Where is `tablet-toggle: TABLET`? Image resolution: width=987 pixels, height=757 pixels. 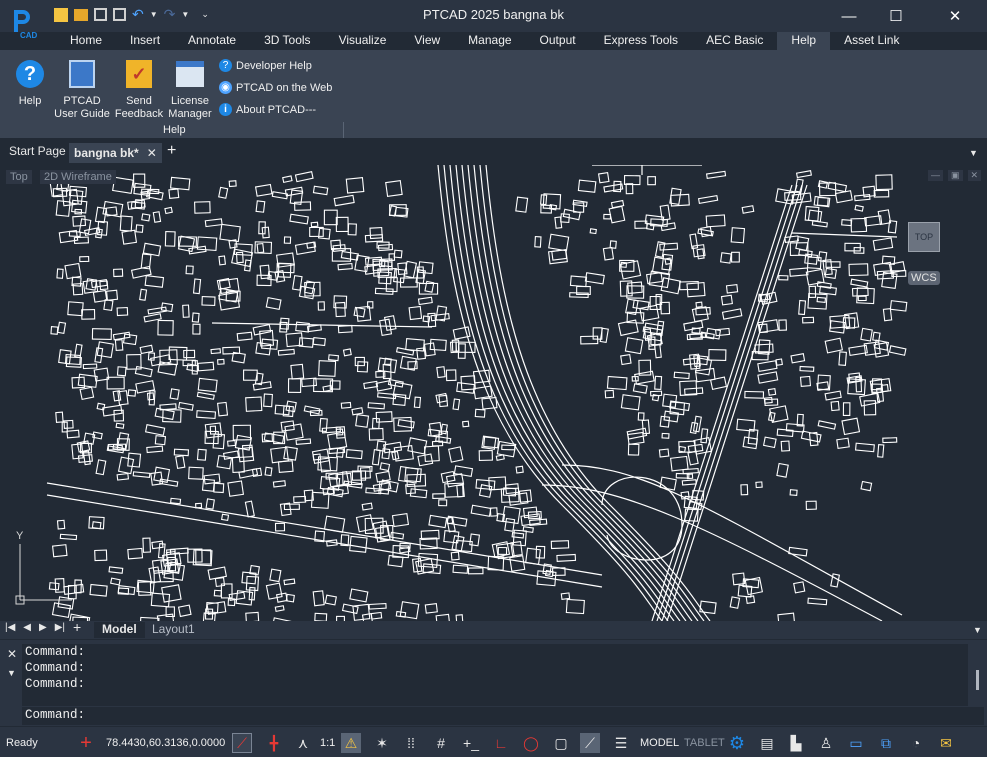
tablet-toggle: TABLET is located at coordinates (704, 743).